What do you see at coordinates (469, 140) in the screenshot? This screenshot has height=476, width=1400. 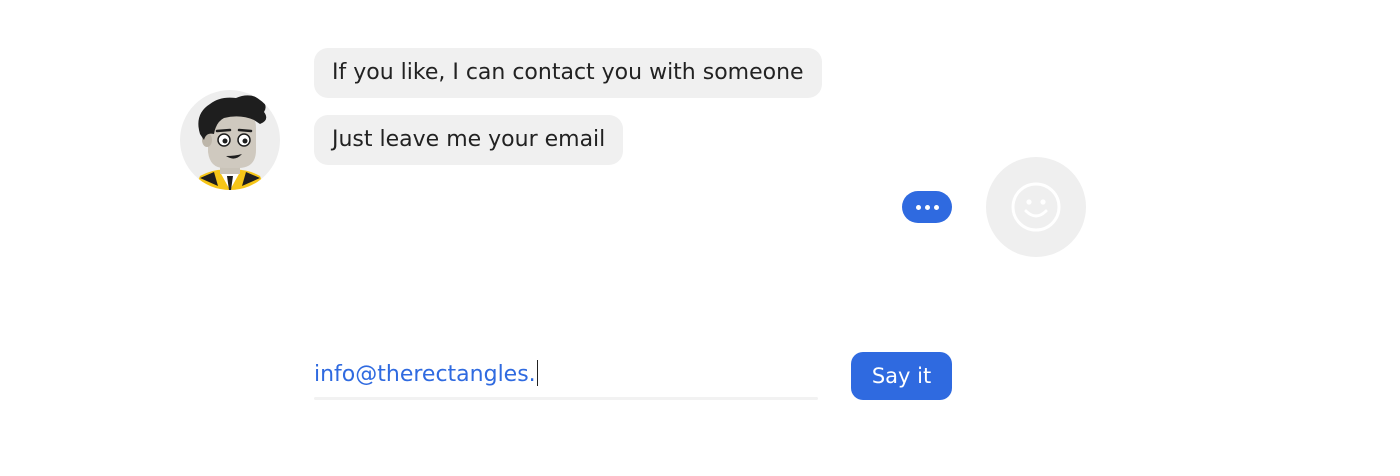 I see `bot-message: Just leave me your email` at bounding box center [469, 140].